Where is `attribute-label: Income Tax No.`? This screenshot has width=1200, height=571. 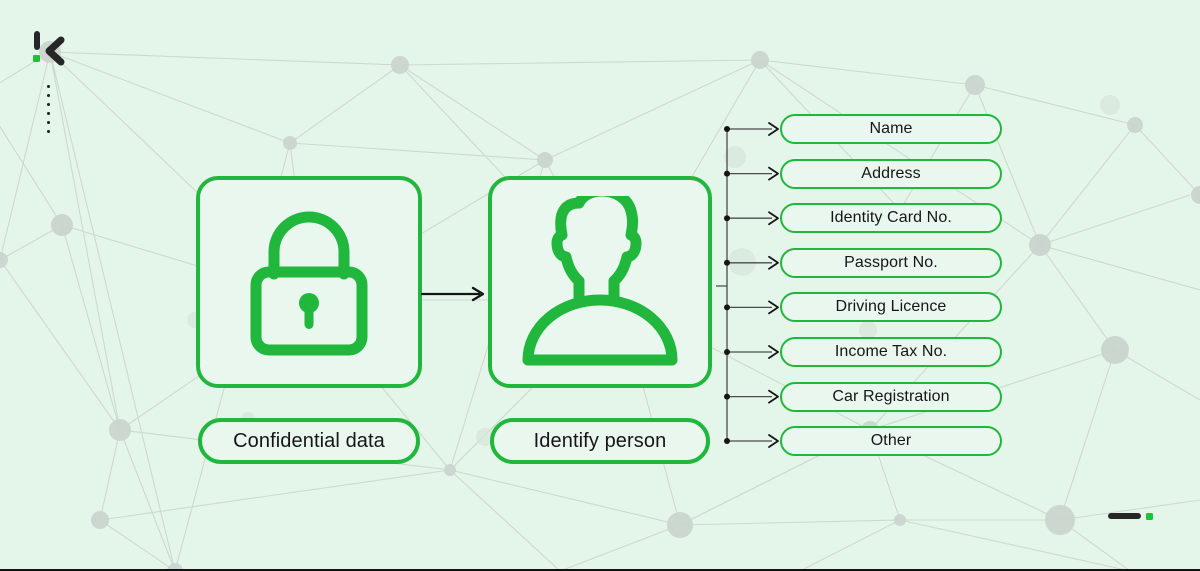 attribute-label: Income Tax No. is located at coordinates (891, 351).